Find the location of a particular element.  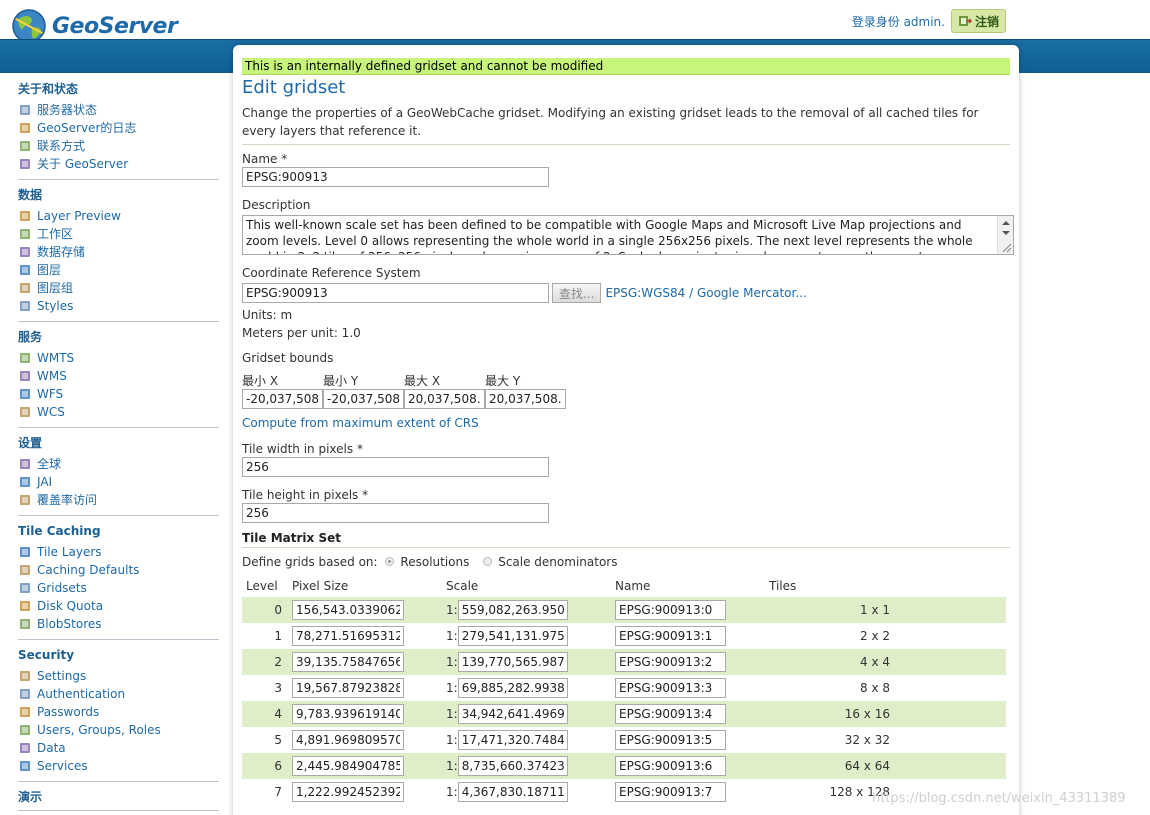

tiles-cell: 32 x 32 is located at coordinates (887, 740).